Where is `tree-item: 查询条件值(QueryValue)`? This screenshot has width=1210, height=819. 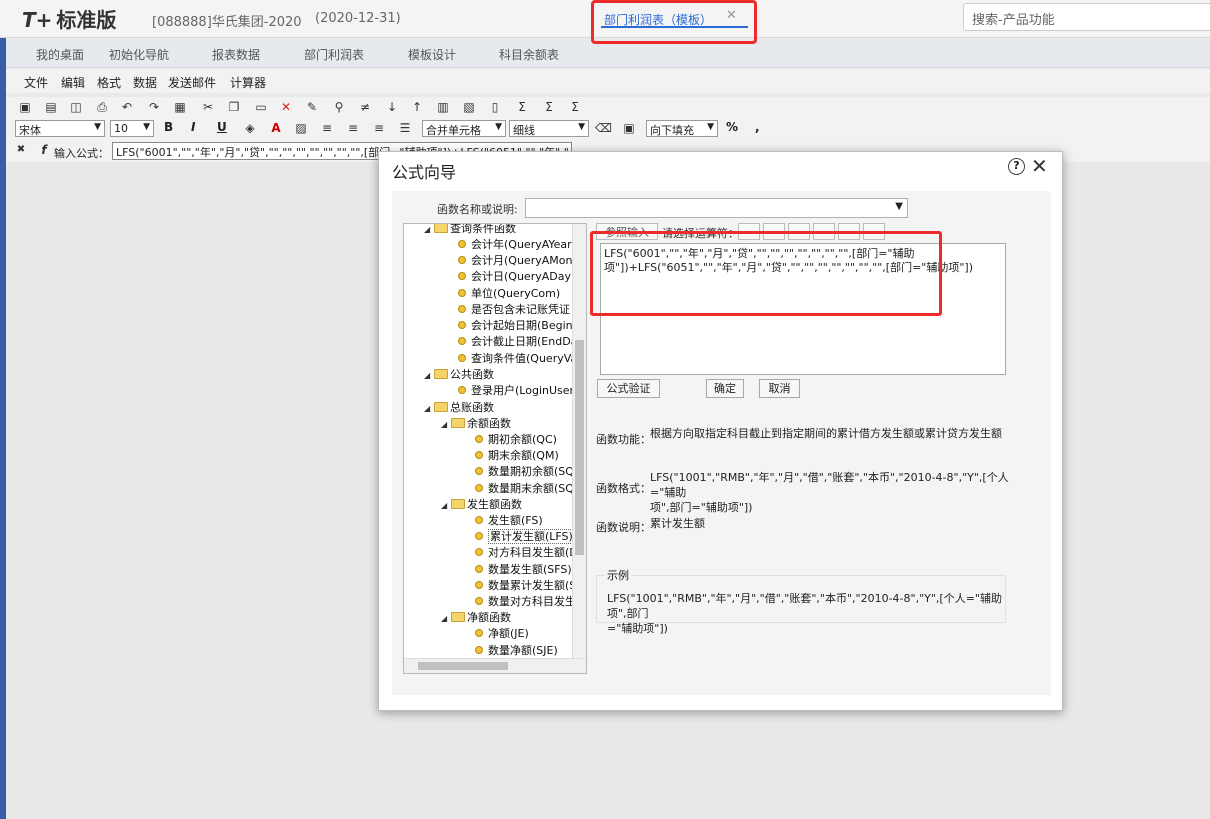
tree-item: 查询条件值(QueryValue) is located at coordinates (522, 359).